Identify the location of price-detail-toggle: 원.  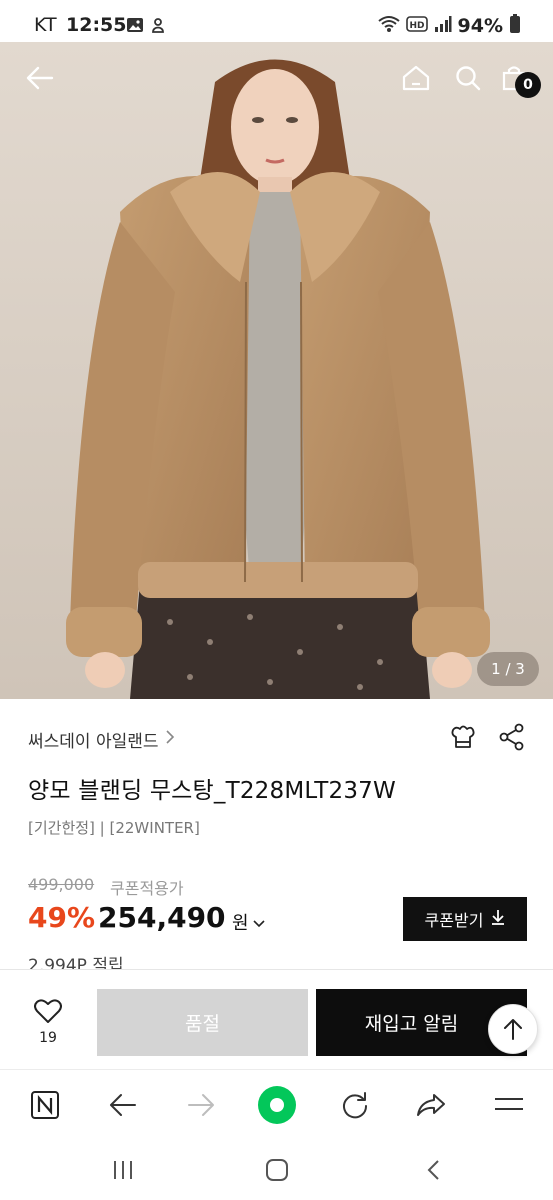
(248, 922).